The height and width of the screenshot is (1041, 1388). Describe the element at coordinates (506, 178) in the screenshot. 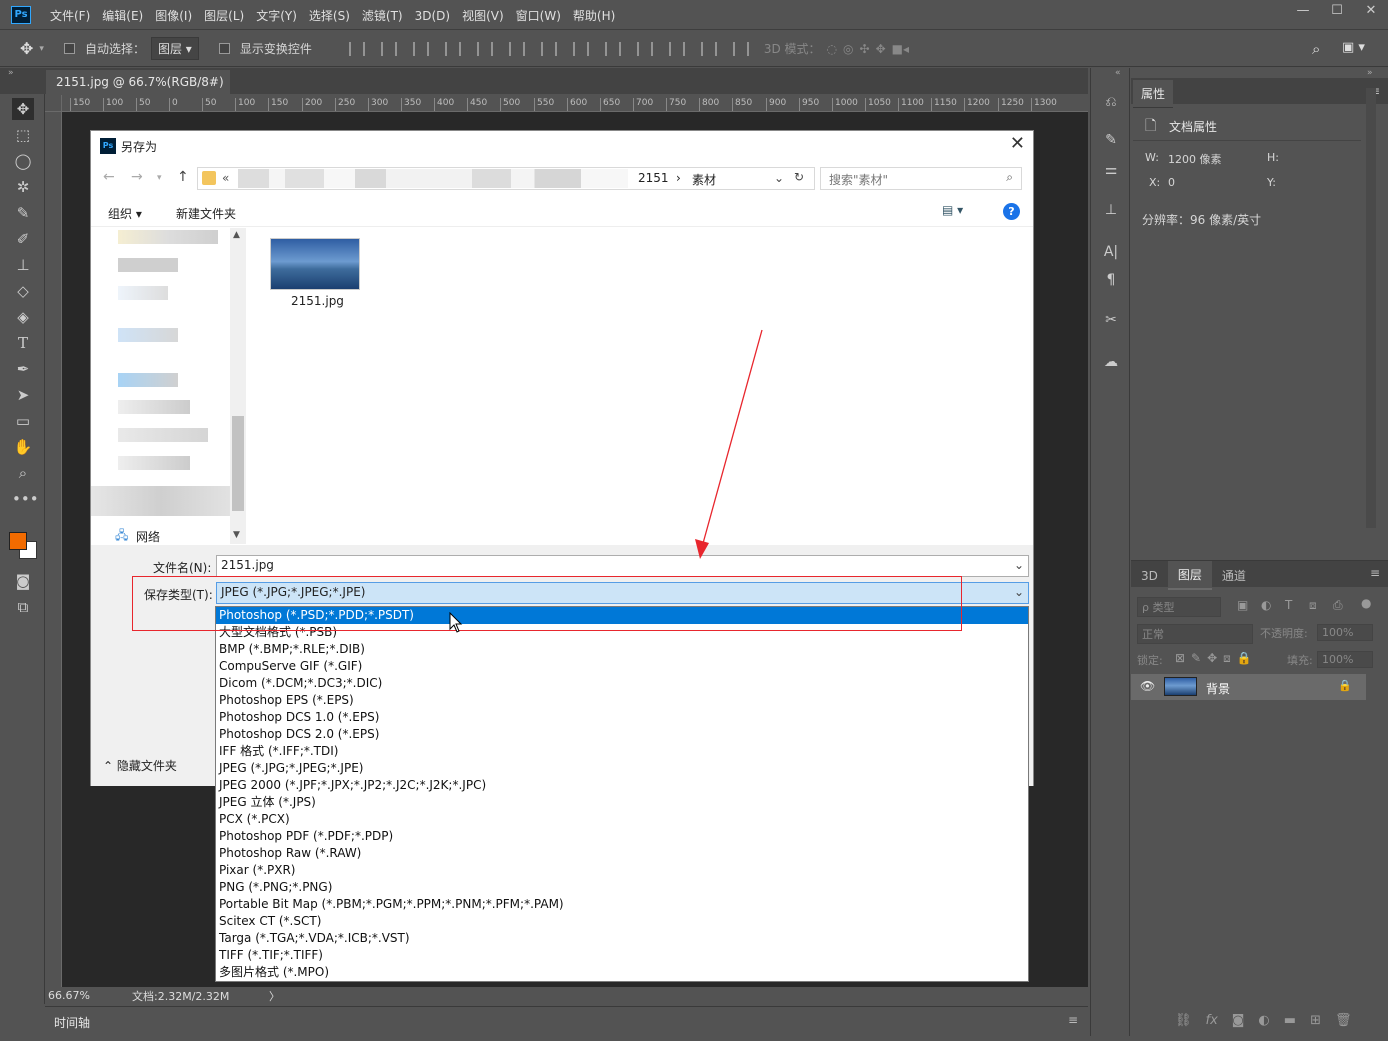

I see `address-bar: « 2151 › 素材 ⌄ ↻` at that location.